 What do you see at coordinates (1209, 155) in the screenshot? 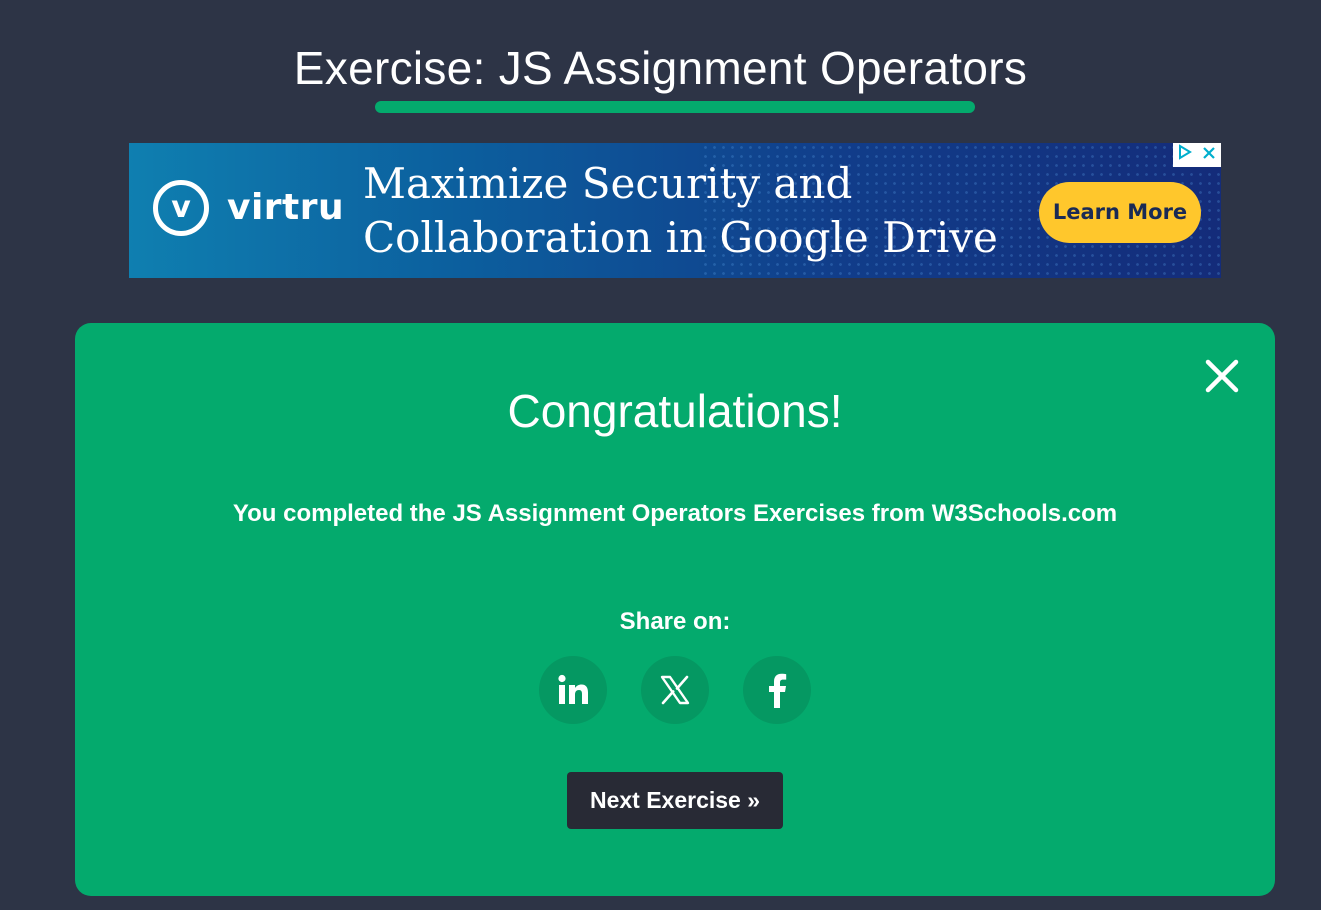
I see `ad-close-icon` at bounding box center [1209, 155].